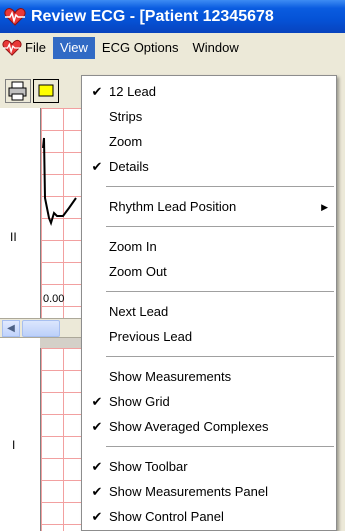 The image size is (345, 531). Describe the element at coordinates (35, 47) in the screenshot. I see `menu-file-label: File` at that location.